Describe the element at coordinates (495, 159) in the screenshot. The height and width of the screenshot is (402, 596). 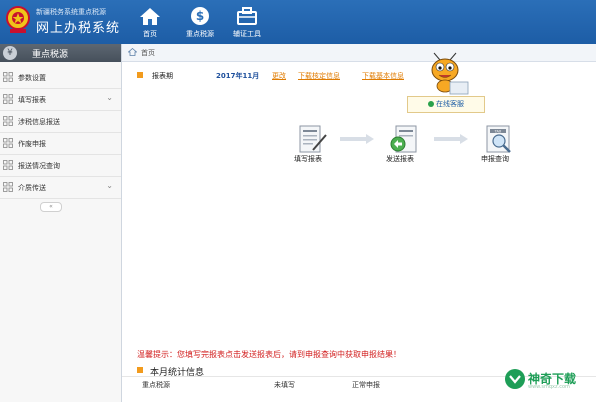
I see `query-report-label: 申报查询` at that location.